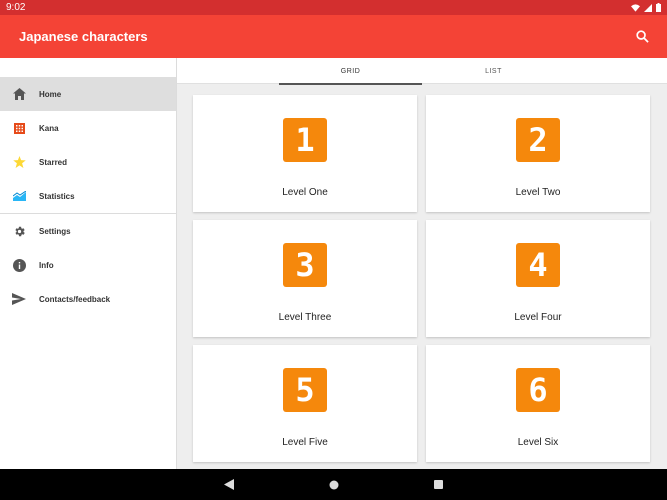 The width and height of the screenshot is (667, 500). Describe the element at coordinates (19, 162) in the screenshot. I see `star-icon` at that location.